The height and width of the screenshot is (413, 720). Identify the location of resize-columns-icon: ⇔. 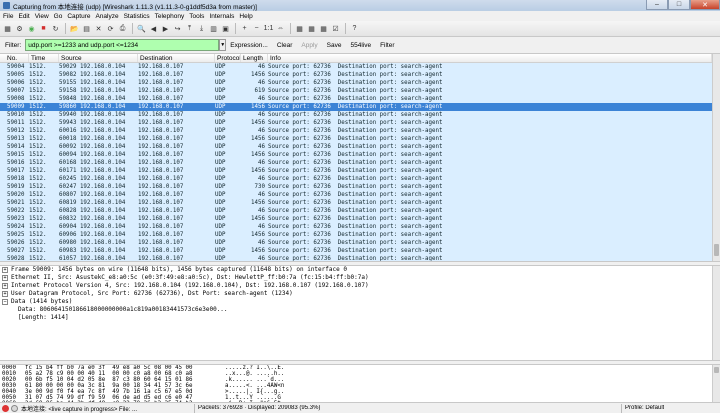
(280, 28).